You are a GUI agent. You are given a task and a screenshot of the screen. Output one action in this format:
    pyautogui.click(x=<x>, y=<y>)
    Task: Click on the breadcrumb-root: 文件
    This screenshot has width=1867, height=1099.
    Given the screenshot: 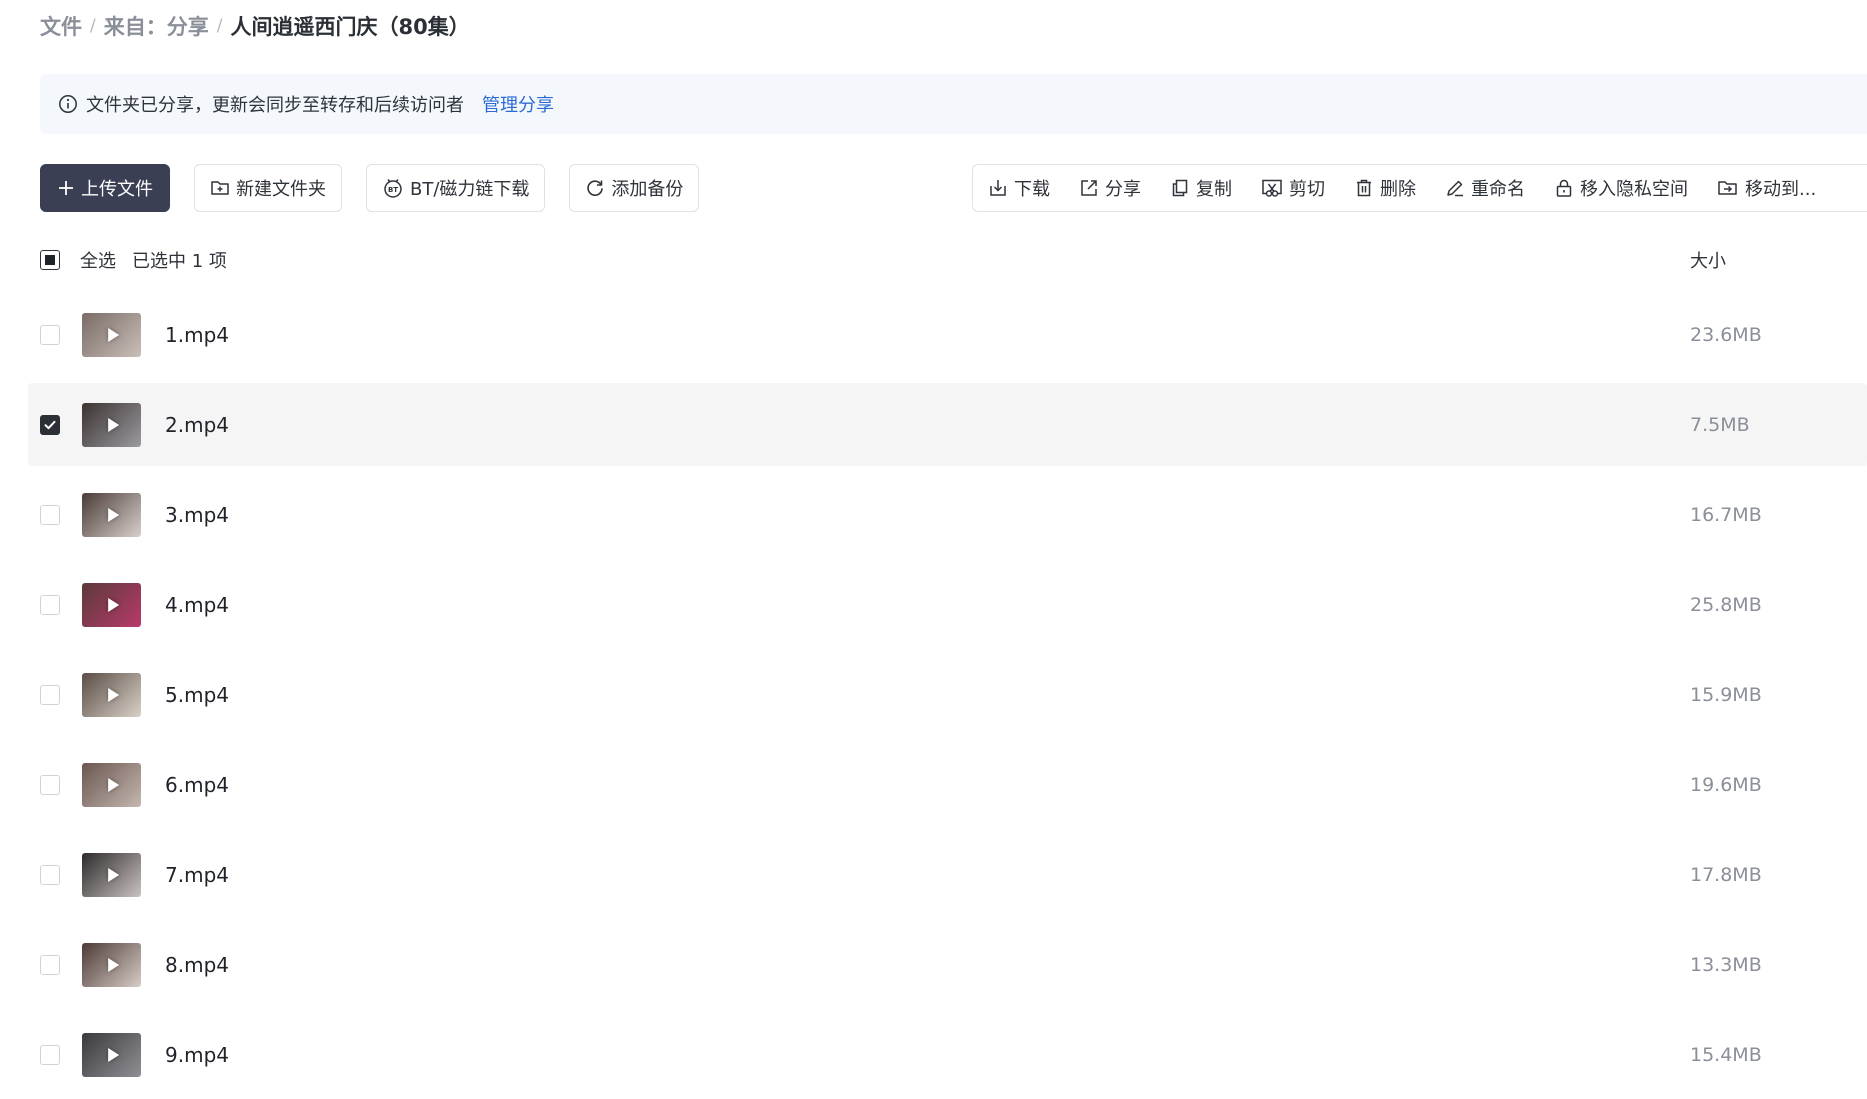 What is the action you would take?
    pyautogui.click(x=61, y=26)
    